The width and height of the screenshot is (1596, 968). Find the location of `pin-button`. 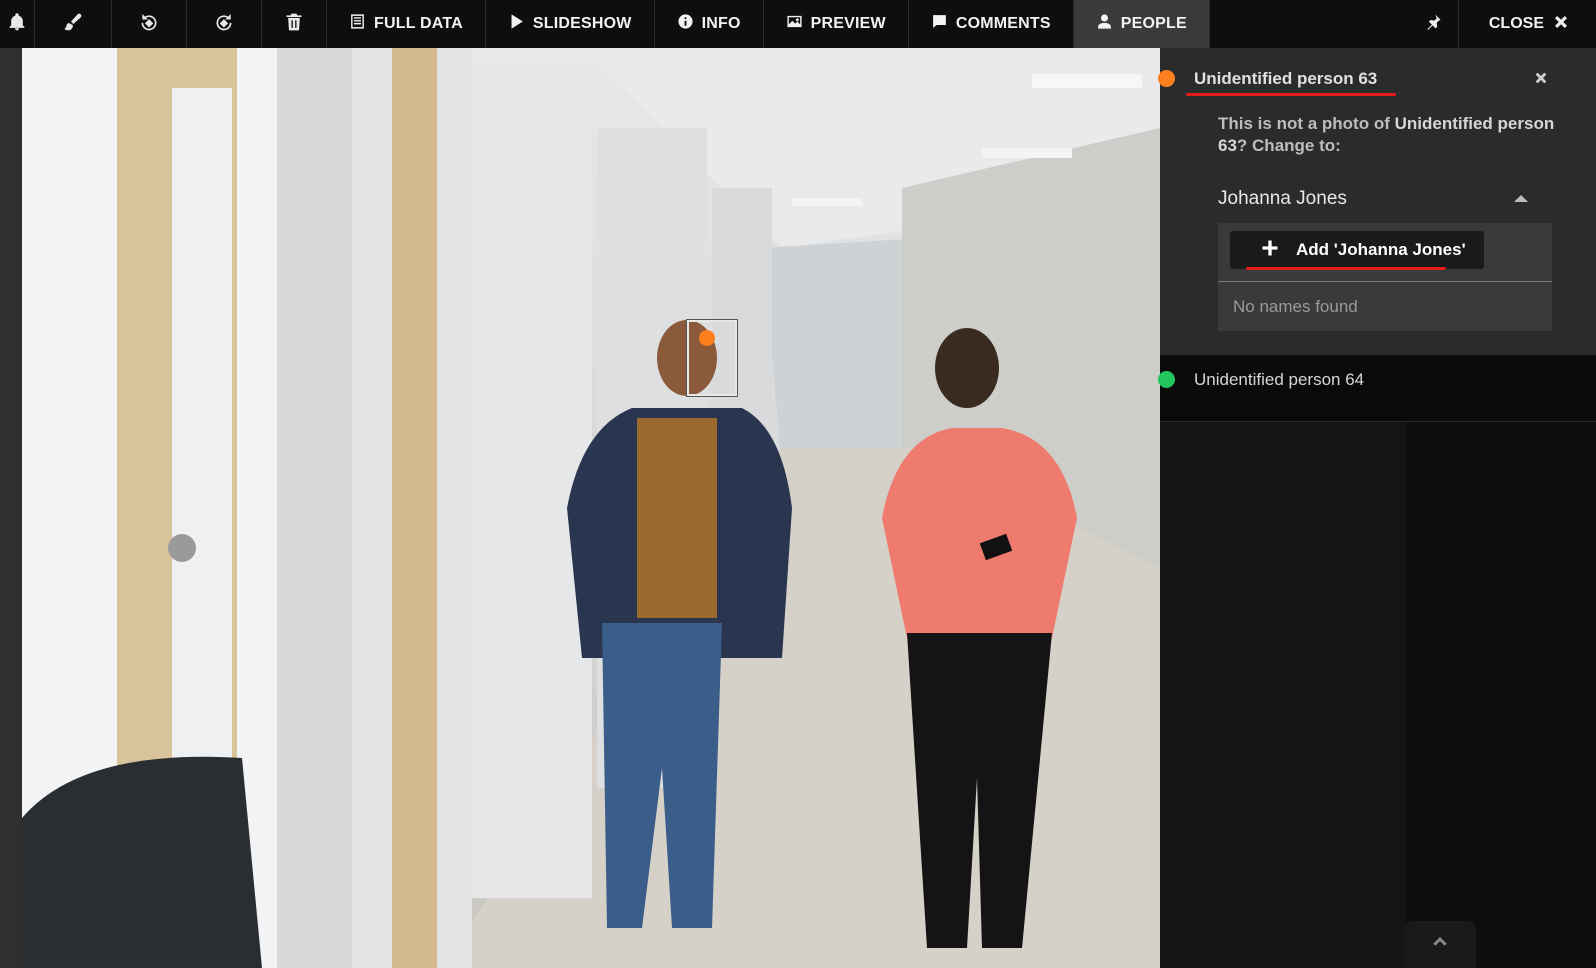

pin-button is located at coordinates (1433, 24).